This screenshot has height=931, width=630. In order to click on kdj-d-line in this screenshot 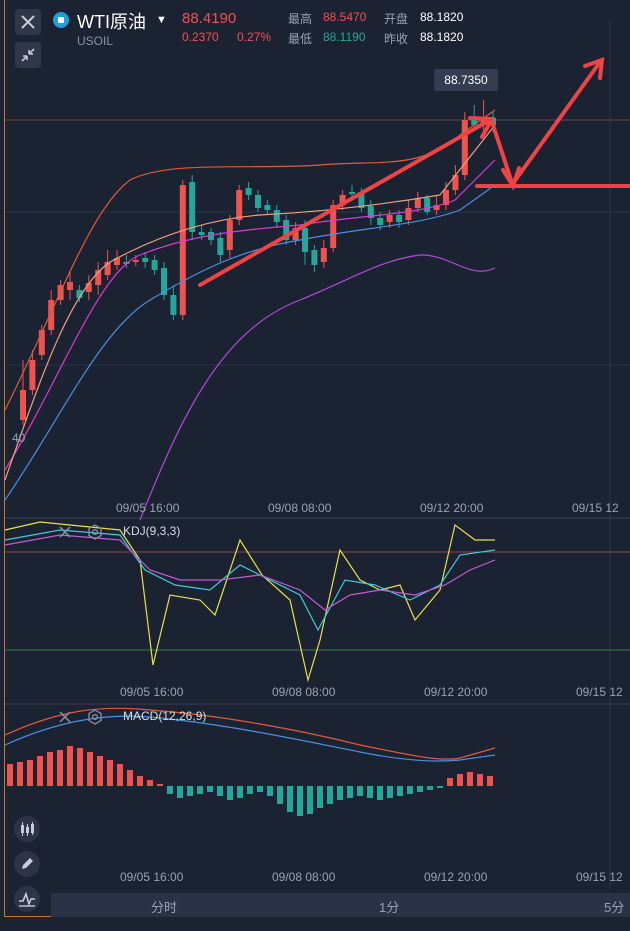, I will do `click(250, 572)`.